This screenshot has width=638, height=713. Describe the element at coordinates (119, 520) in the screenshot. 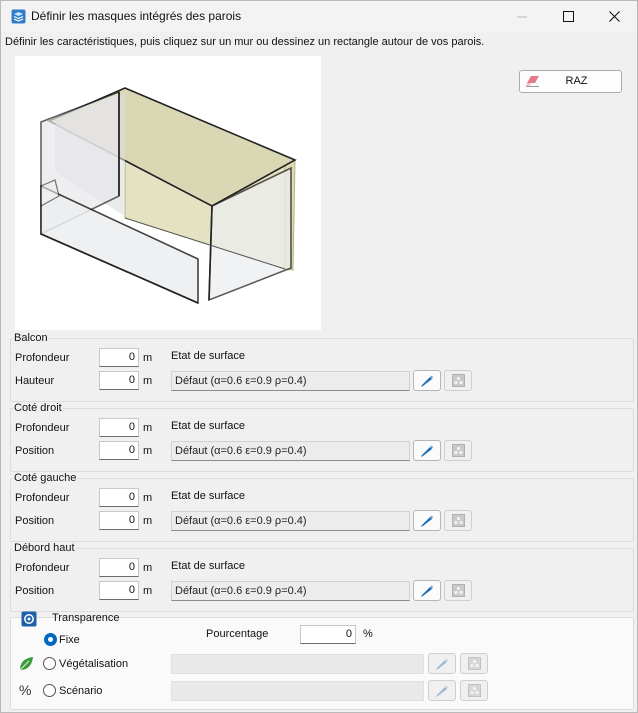

I see `gauche-position-input: 0` at that location.